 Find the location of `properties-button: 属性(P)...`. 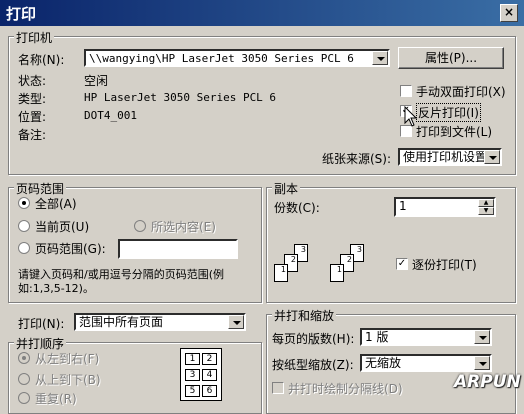

properties-button: 属性(P)... is located at coordinates (451, 58).